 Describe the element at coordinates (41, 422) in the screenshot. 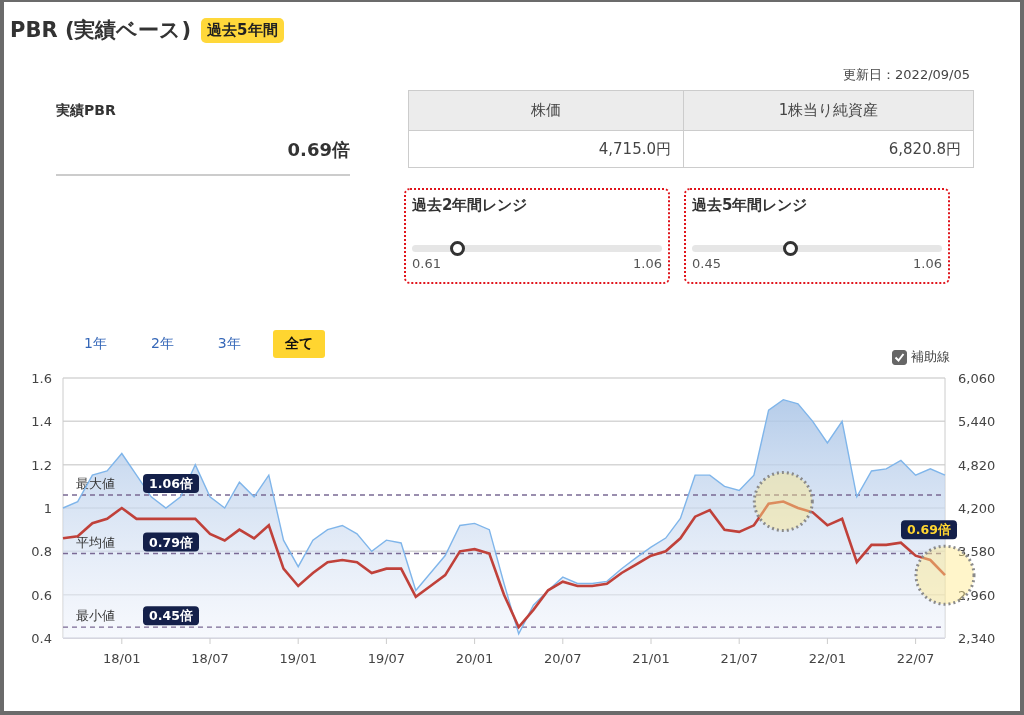

I see `y-axis-label: 1.4` at that location.